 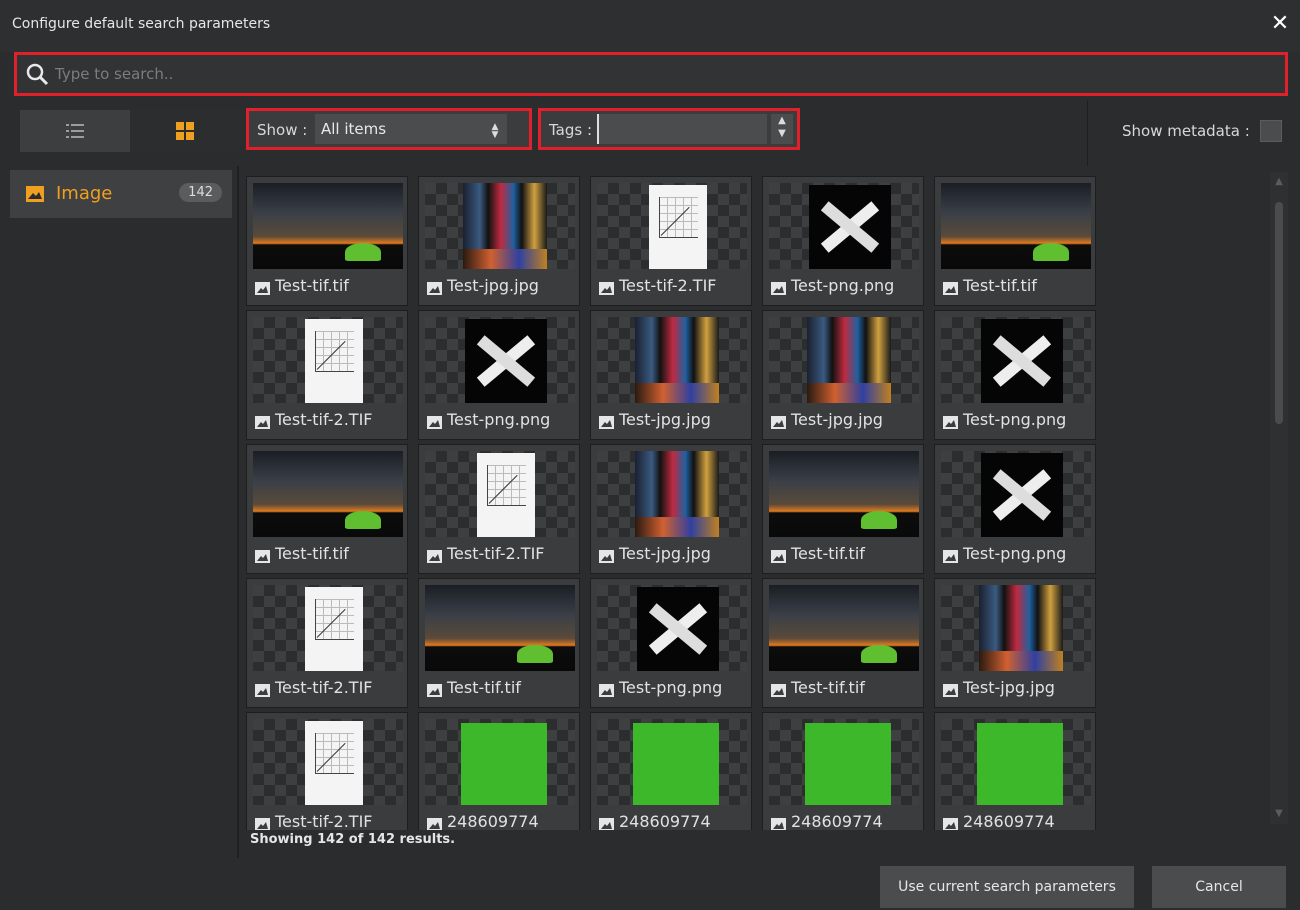 What do you see at coordinates (37, 74) in the screenshot?
I see `search-icon` at bounding box center [37, 74].